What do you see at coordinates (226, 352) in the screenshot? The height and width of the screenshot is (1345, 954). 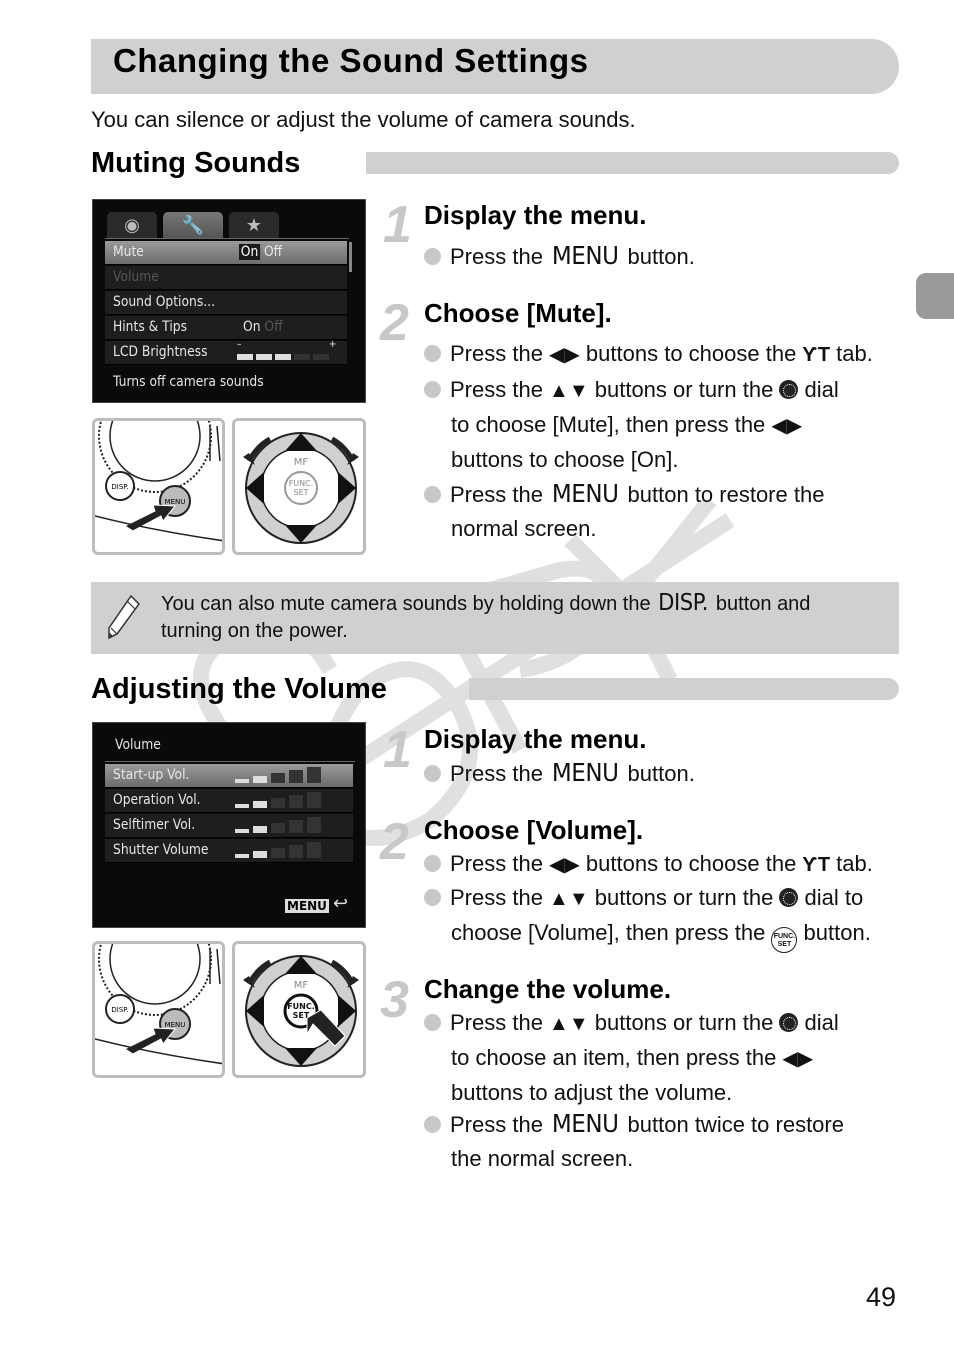 I see `menu-row-lcd-brightness: LCD Brightness – +` at bounding box center [226, 352].